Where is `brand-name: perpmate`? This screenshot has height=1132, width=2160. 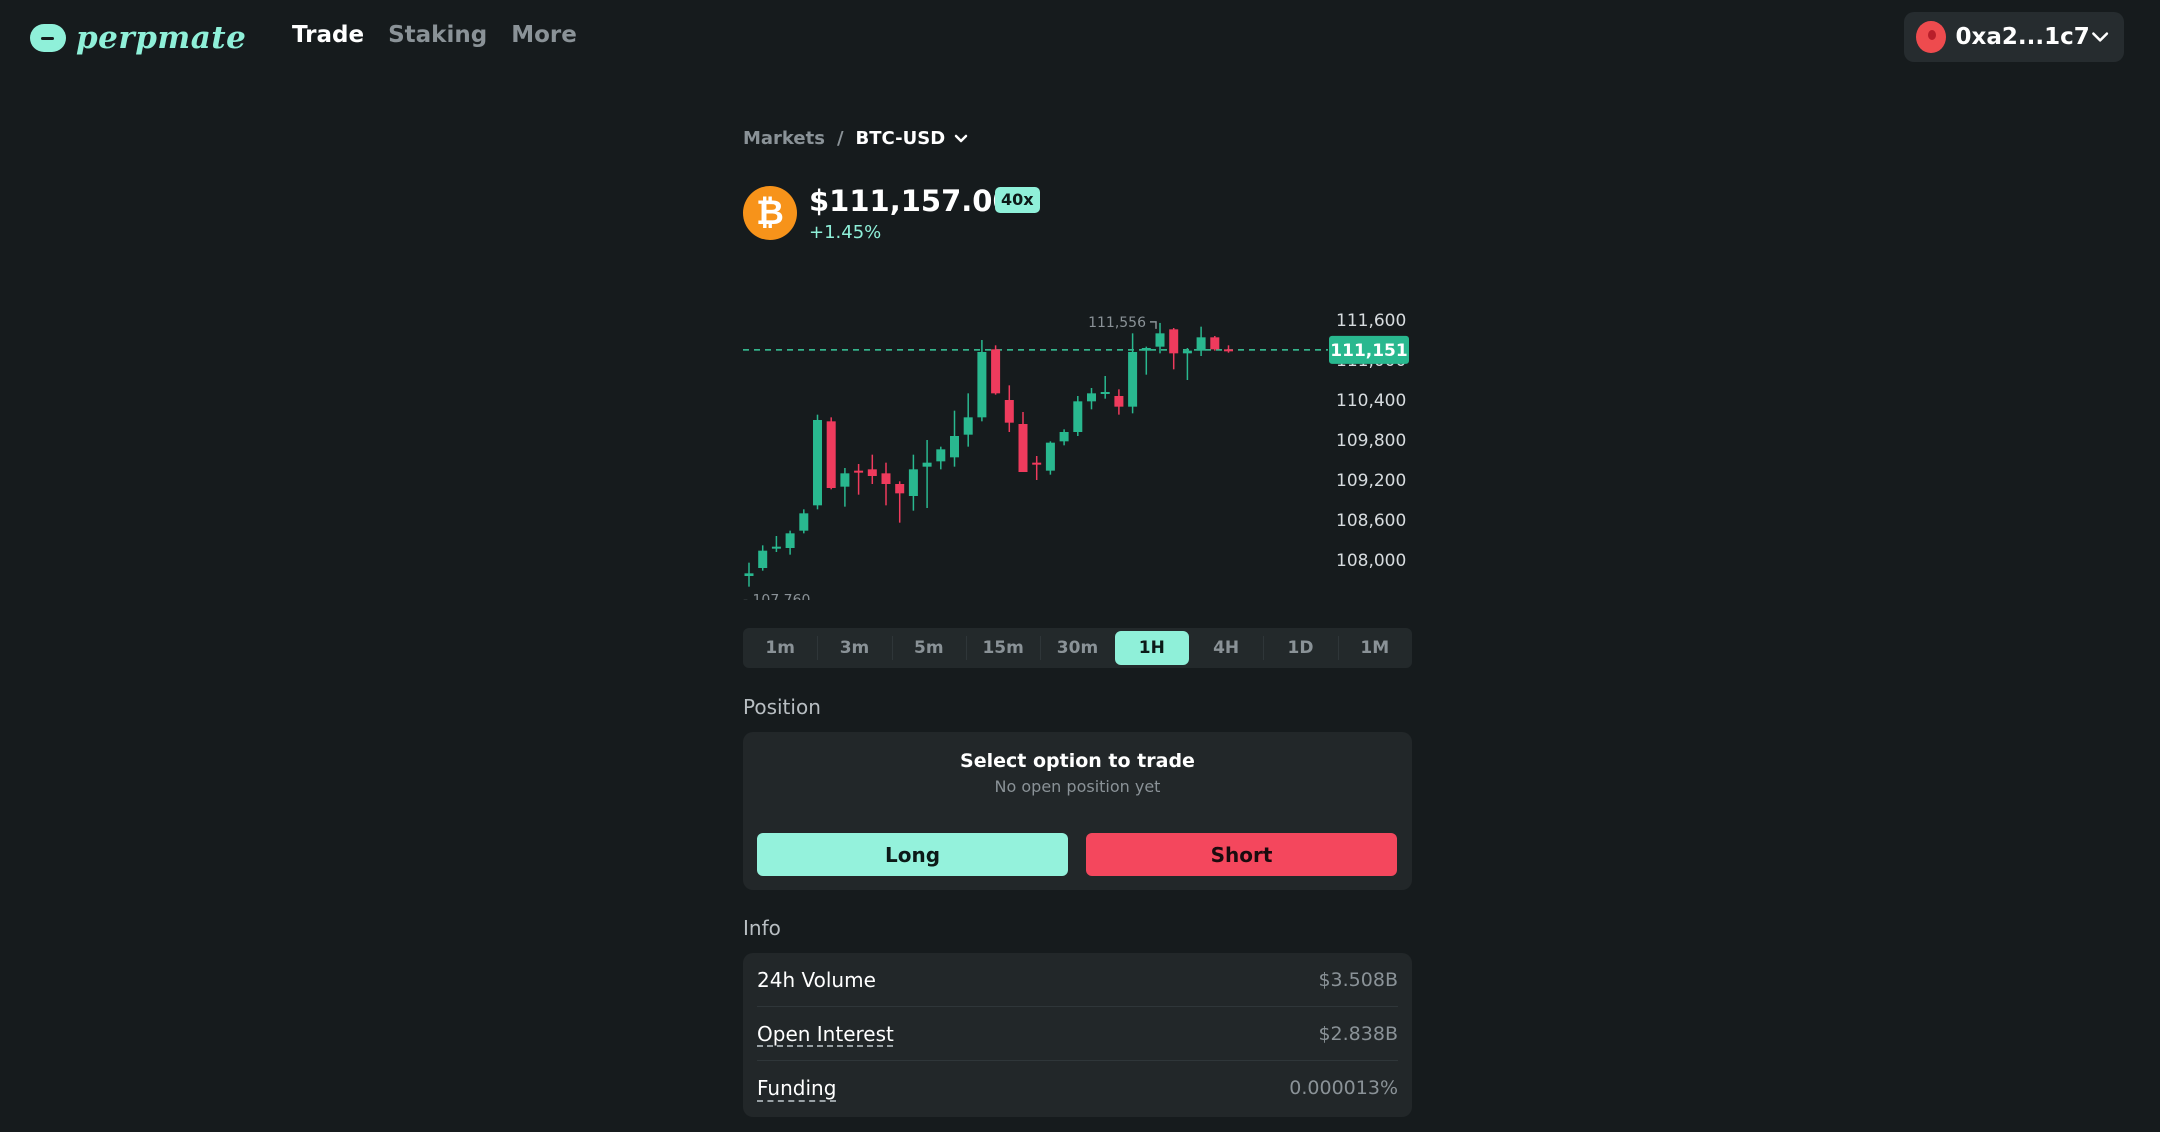
brand-name: perpmate is located at coordinates (161, 38).